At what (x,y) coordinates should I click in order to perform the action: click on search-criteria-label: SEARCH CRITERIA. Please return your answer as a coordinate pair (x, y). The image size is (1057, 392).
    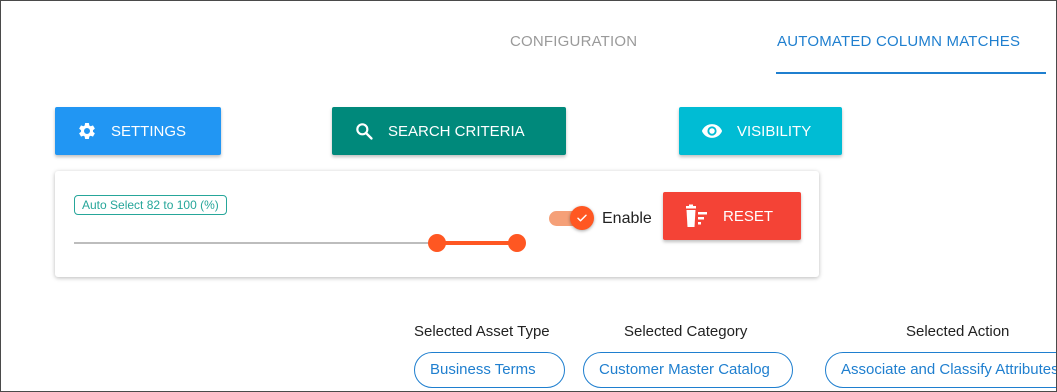
    Looking at the image, I should click on (456, 131).